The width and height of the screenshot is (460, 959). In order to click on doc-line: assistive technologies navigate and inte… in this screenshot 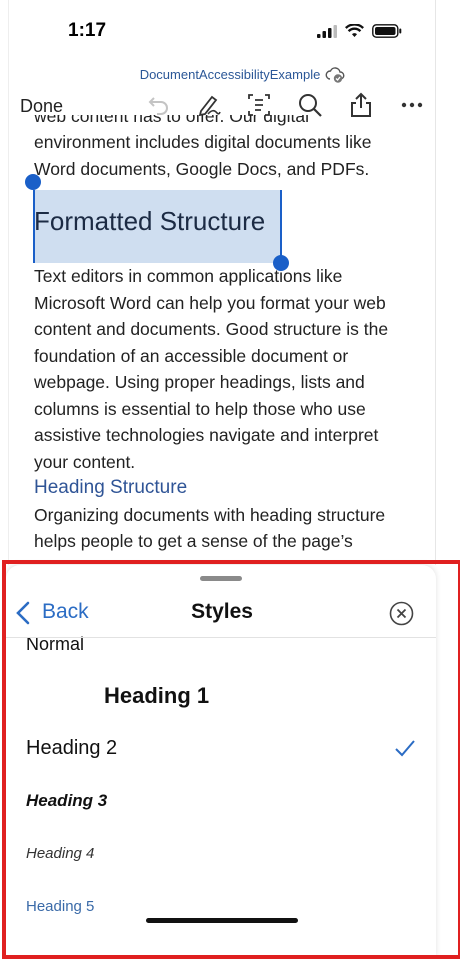, I will do `click(206, 435)`.